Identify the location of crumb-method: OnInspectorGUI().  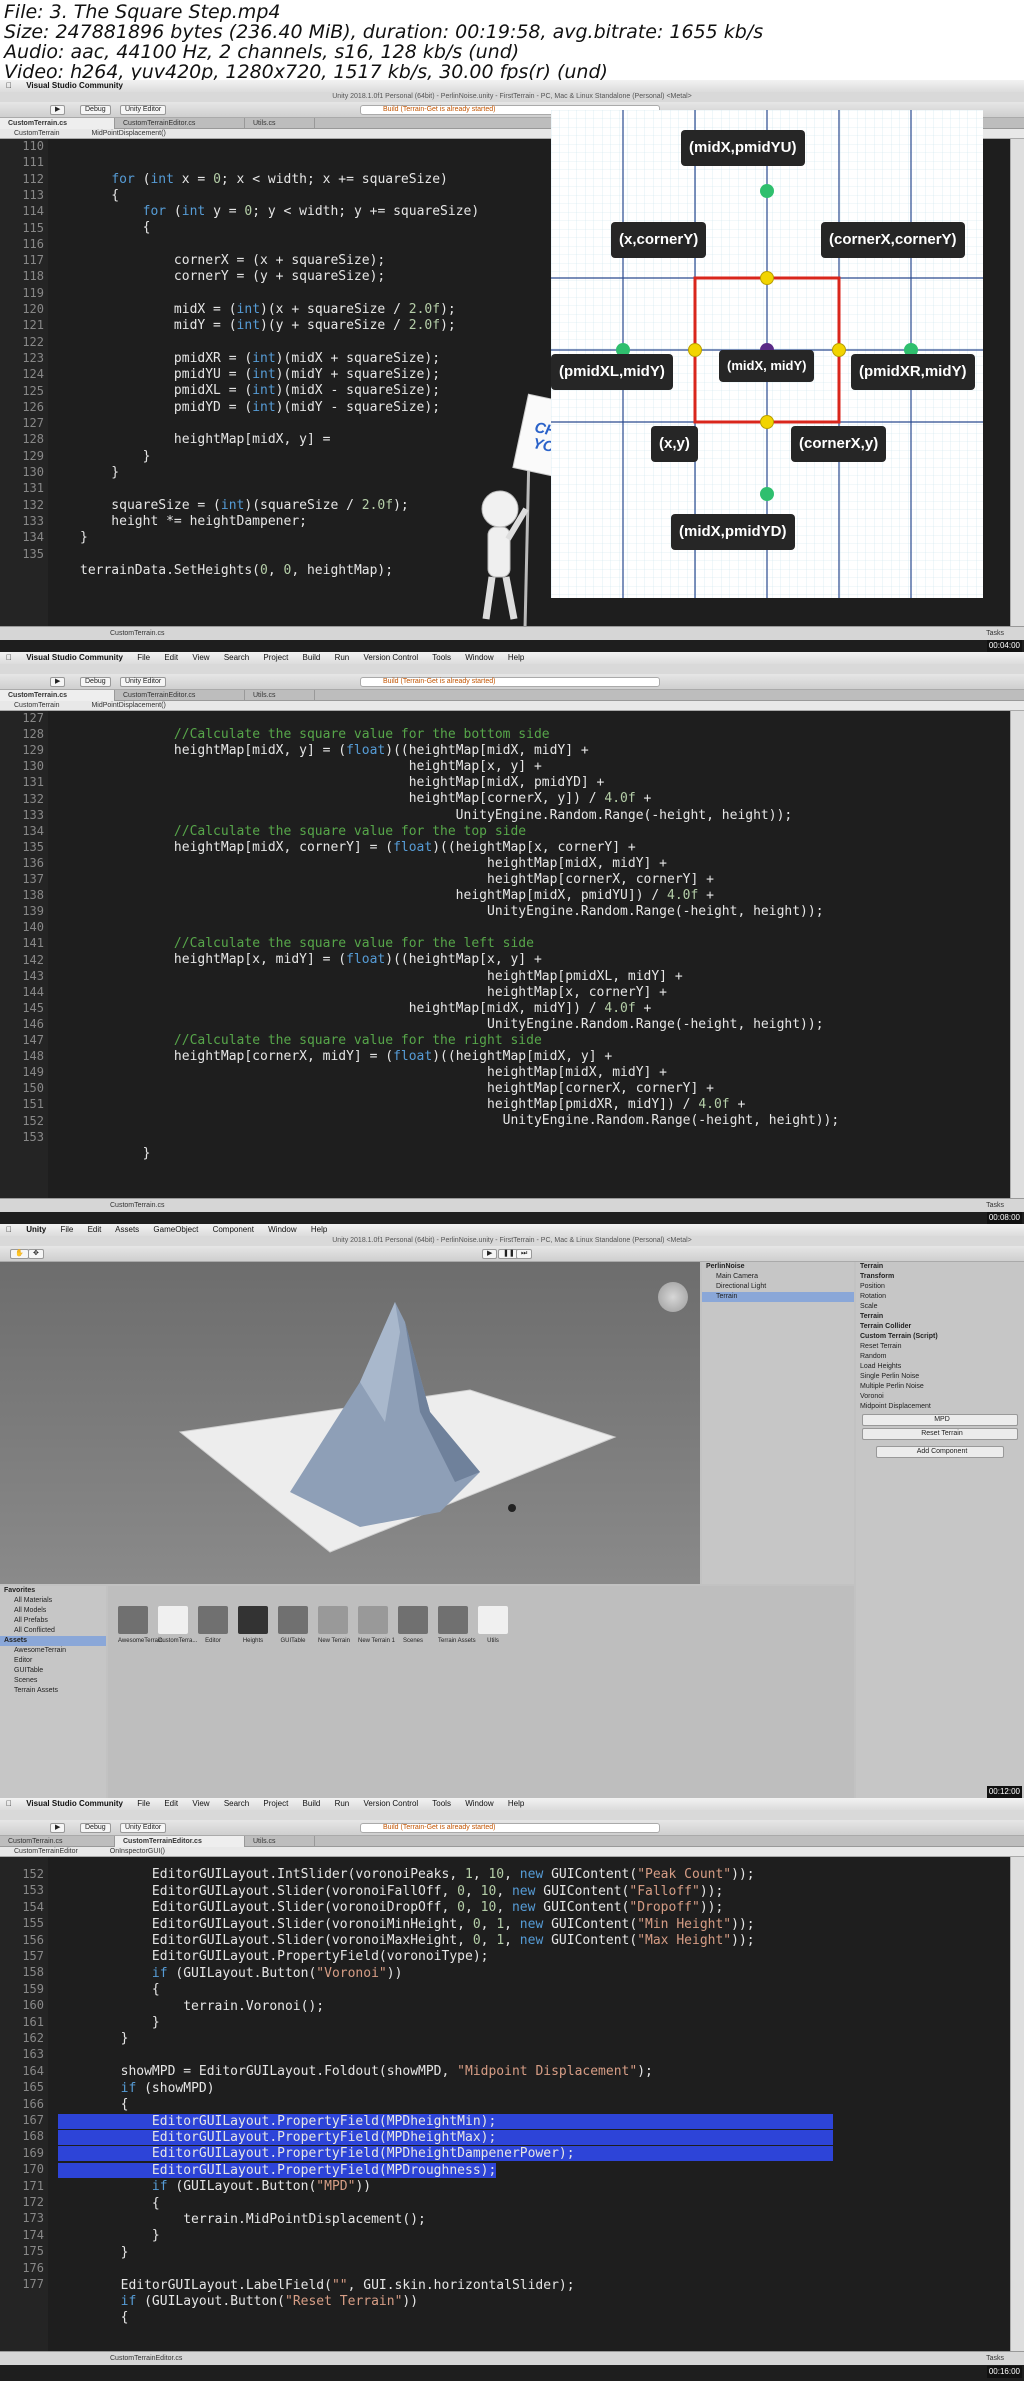
(137, 1851).